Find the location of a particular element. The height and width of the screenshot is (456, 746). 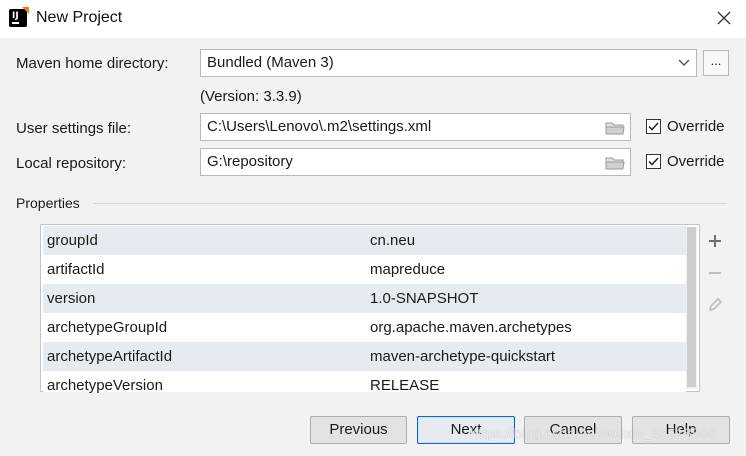

cancel-button: Cancel is located at coordinates (573, 430).